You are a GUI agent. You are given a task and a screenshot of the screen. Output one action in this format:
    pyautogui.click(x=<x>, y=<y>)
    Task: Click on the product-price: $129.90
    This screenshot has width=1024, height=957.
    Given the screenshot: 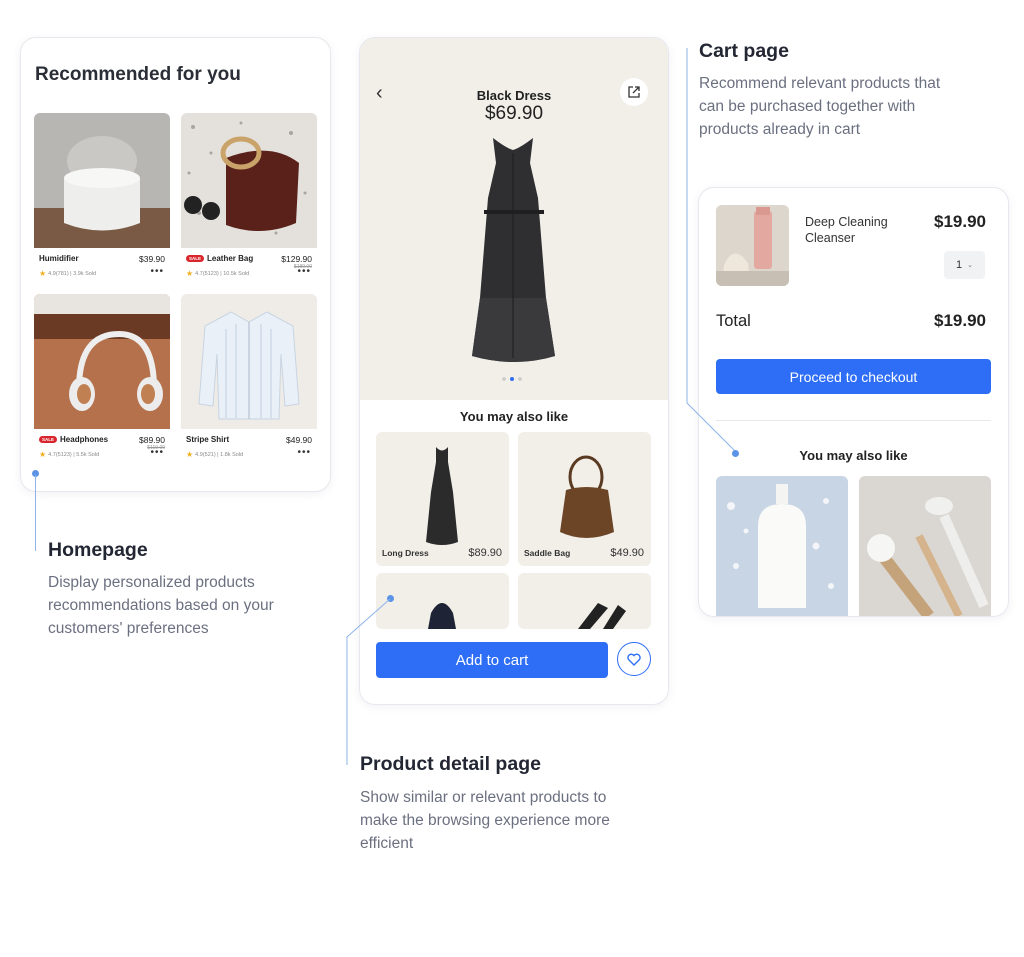 What is the action you would take?
    pyautogui.click(x=296, y=259)
    